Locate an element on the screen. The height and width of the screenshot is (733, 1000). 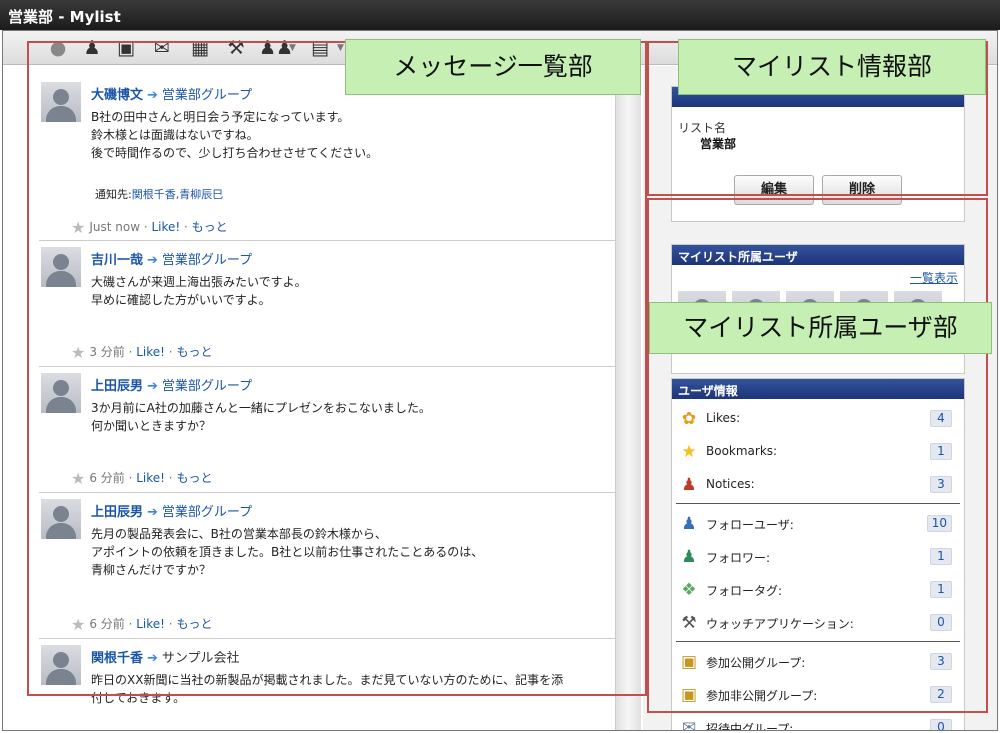
follow-user-icon: ♟ is located at coordinates (689, 524).